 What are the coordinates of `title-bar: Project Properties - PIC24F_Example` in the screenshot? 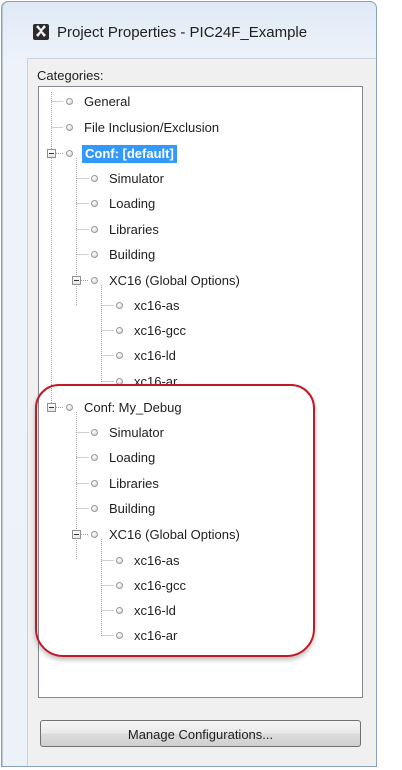 It's located at (189, 30).